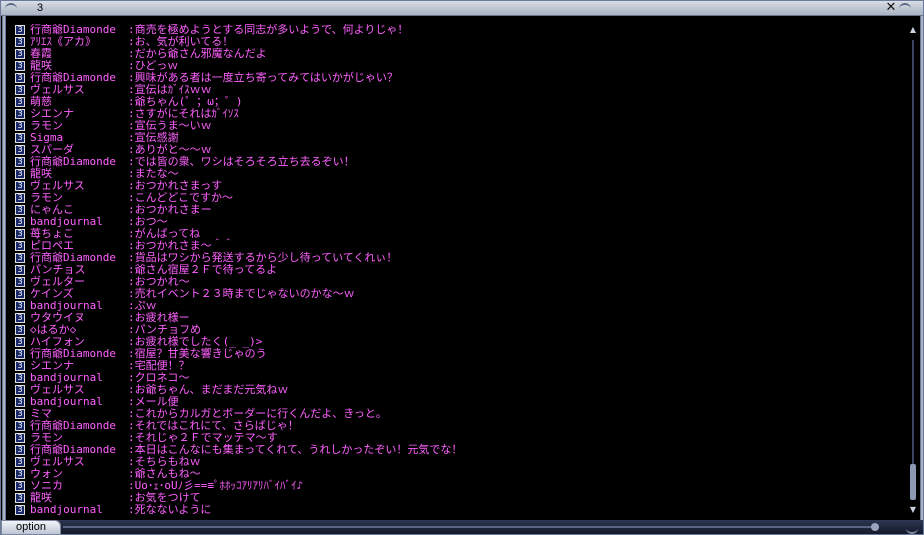 The width and height of the screenshot is (924, 535). What do you see at coordinates (11, 8) in the screenshot?
I see `title-ornament-left` at bounding box center [11, 8].